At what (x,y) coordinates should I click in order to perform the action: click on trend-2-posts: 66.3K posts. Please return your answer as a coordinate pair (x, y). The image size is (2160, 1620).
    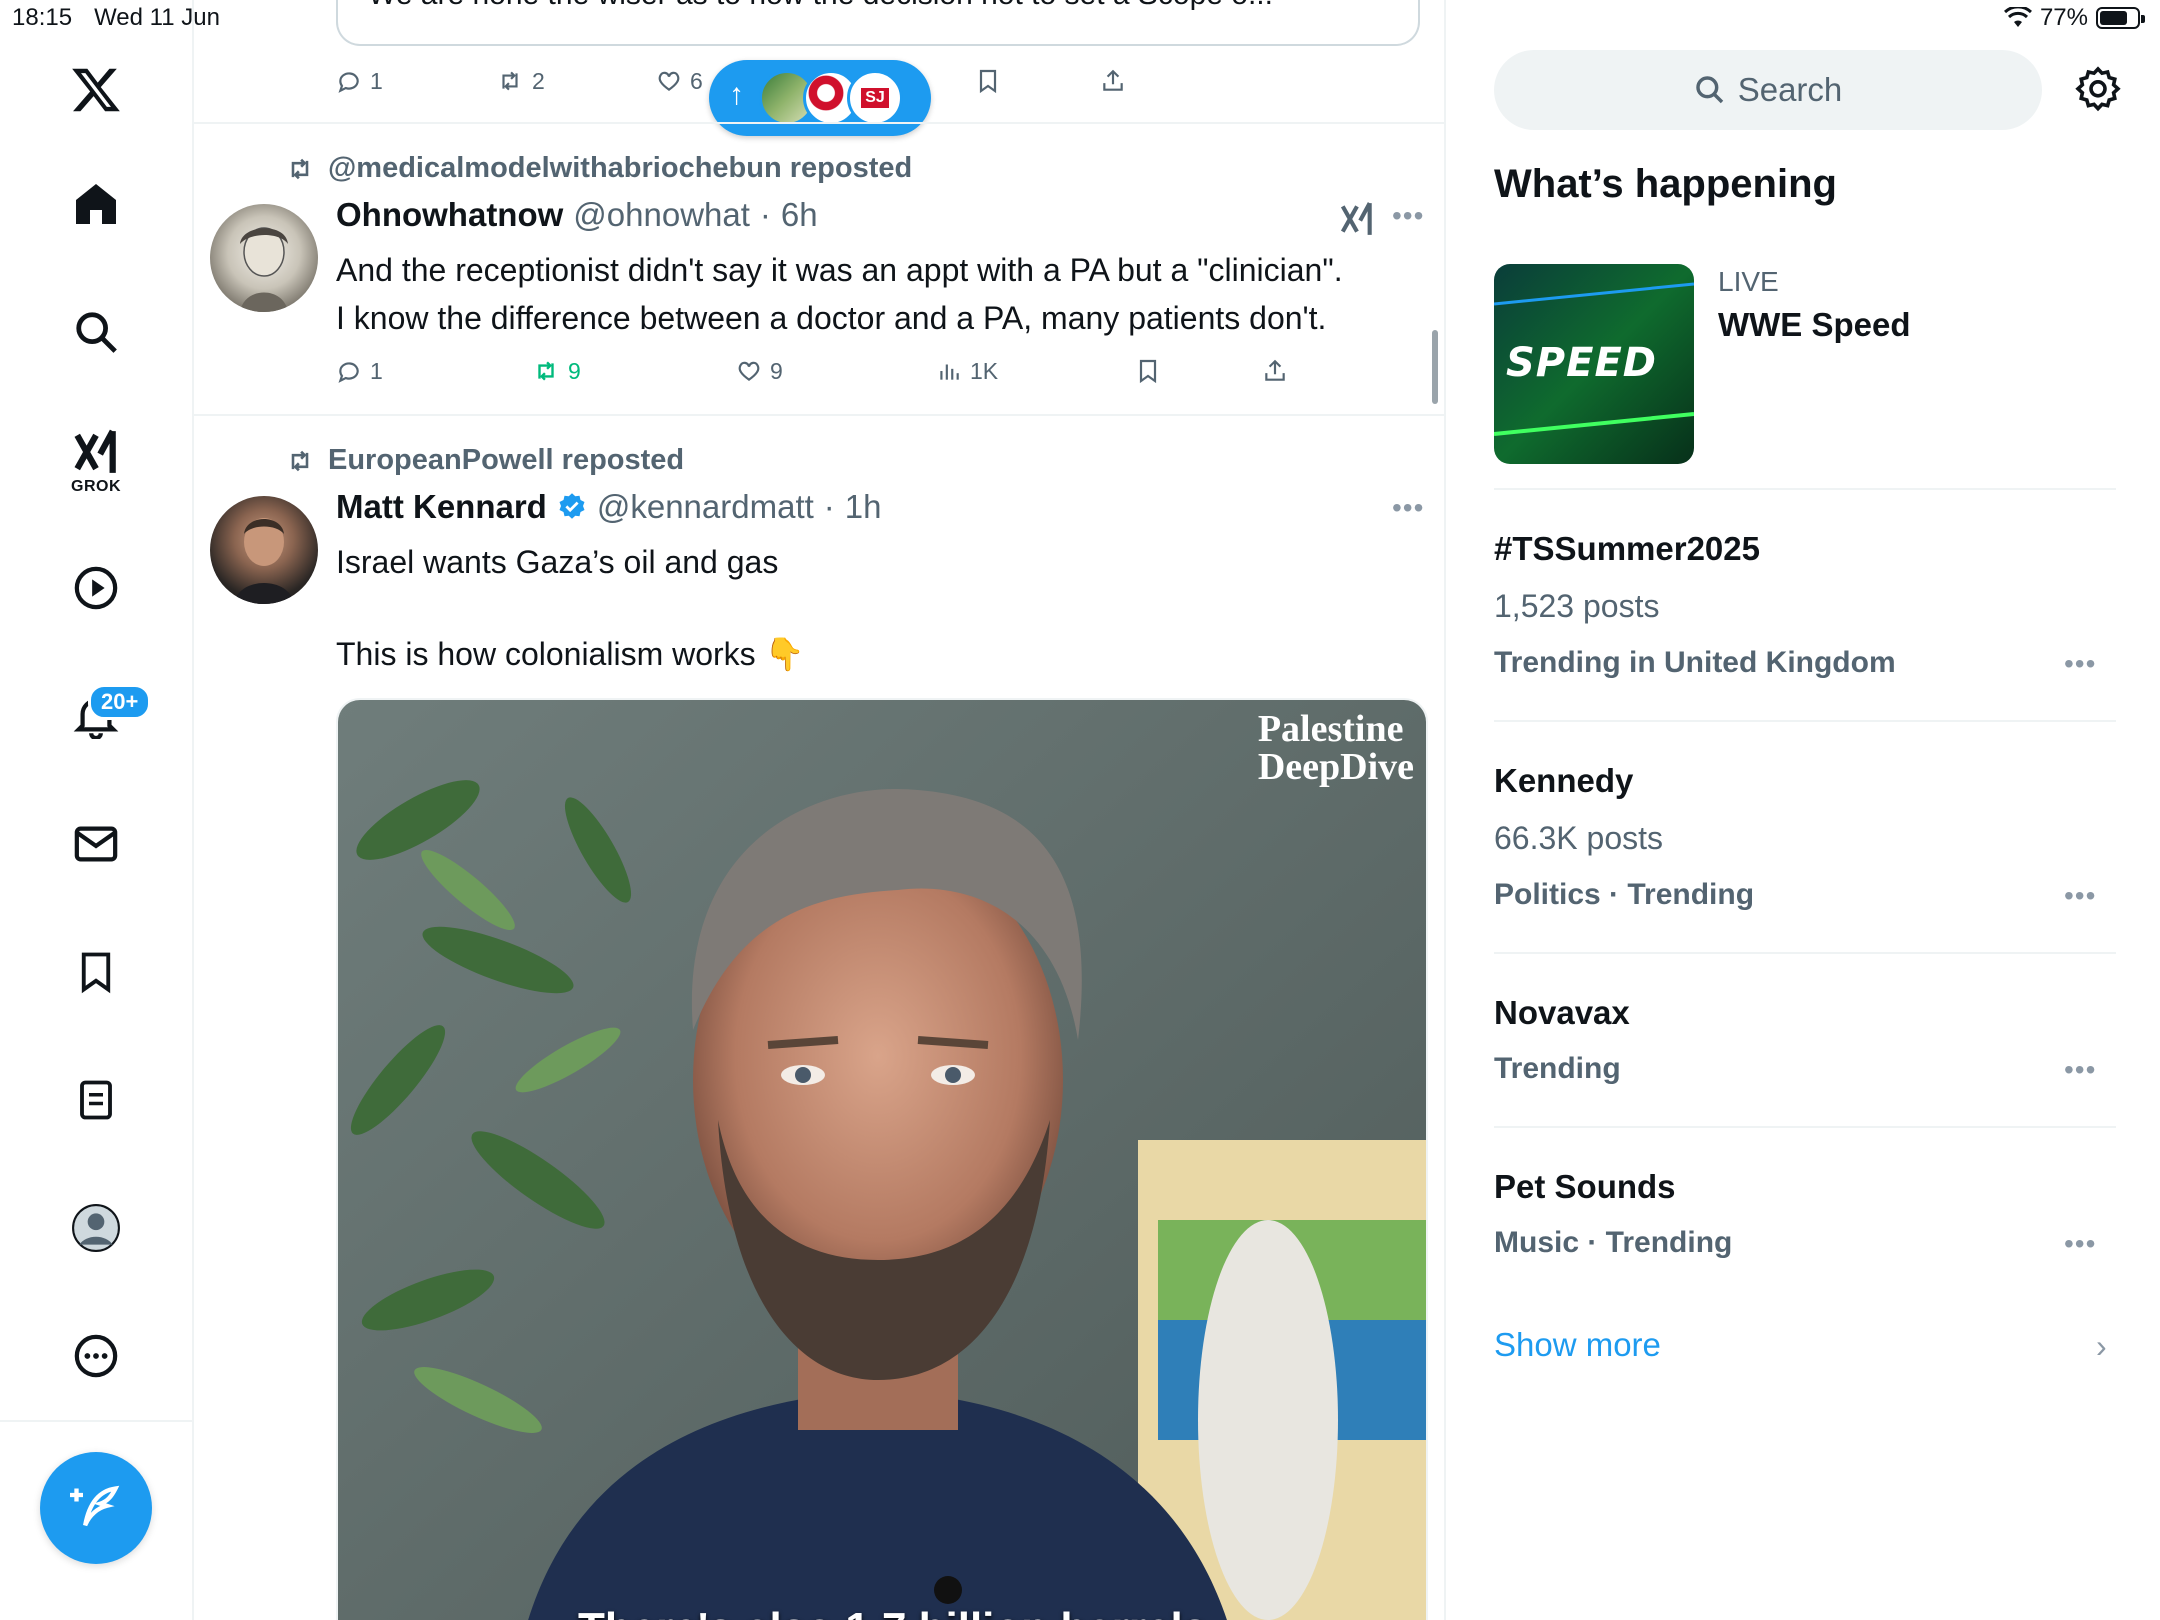
    Looking at the image, I should click on (1578, 838).